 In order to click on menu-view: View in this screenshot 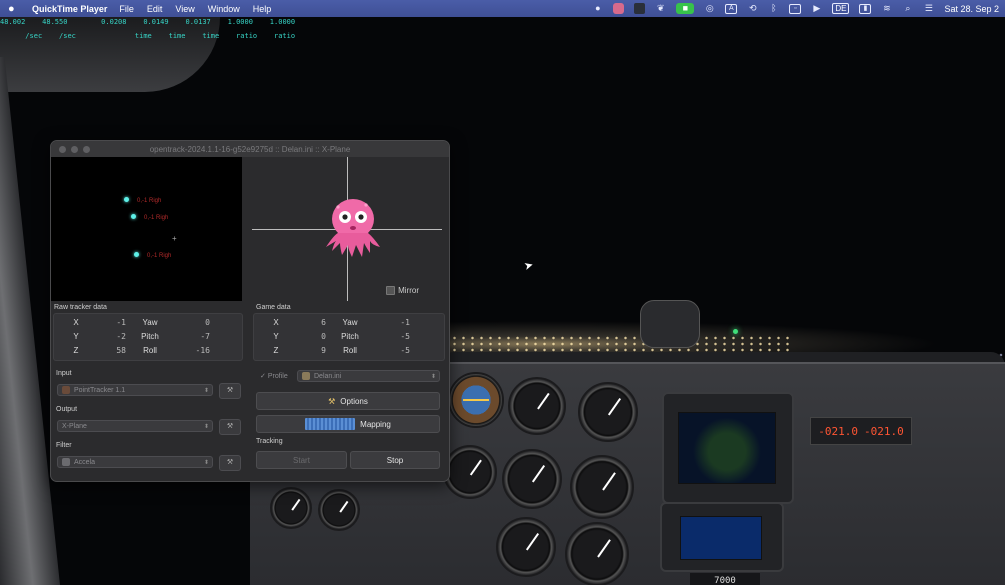, I will do `click(184, 9)`.